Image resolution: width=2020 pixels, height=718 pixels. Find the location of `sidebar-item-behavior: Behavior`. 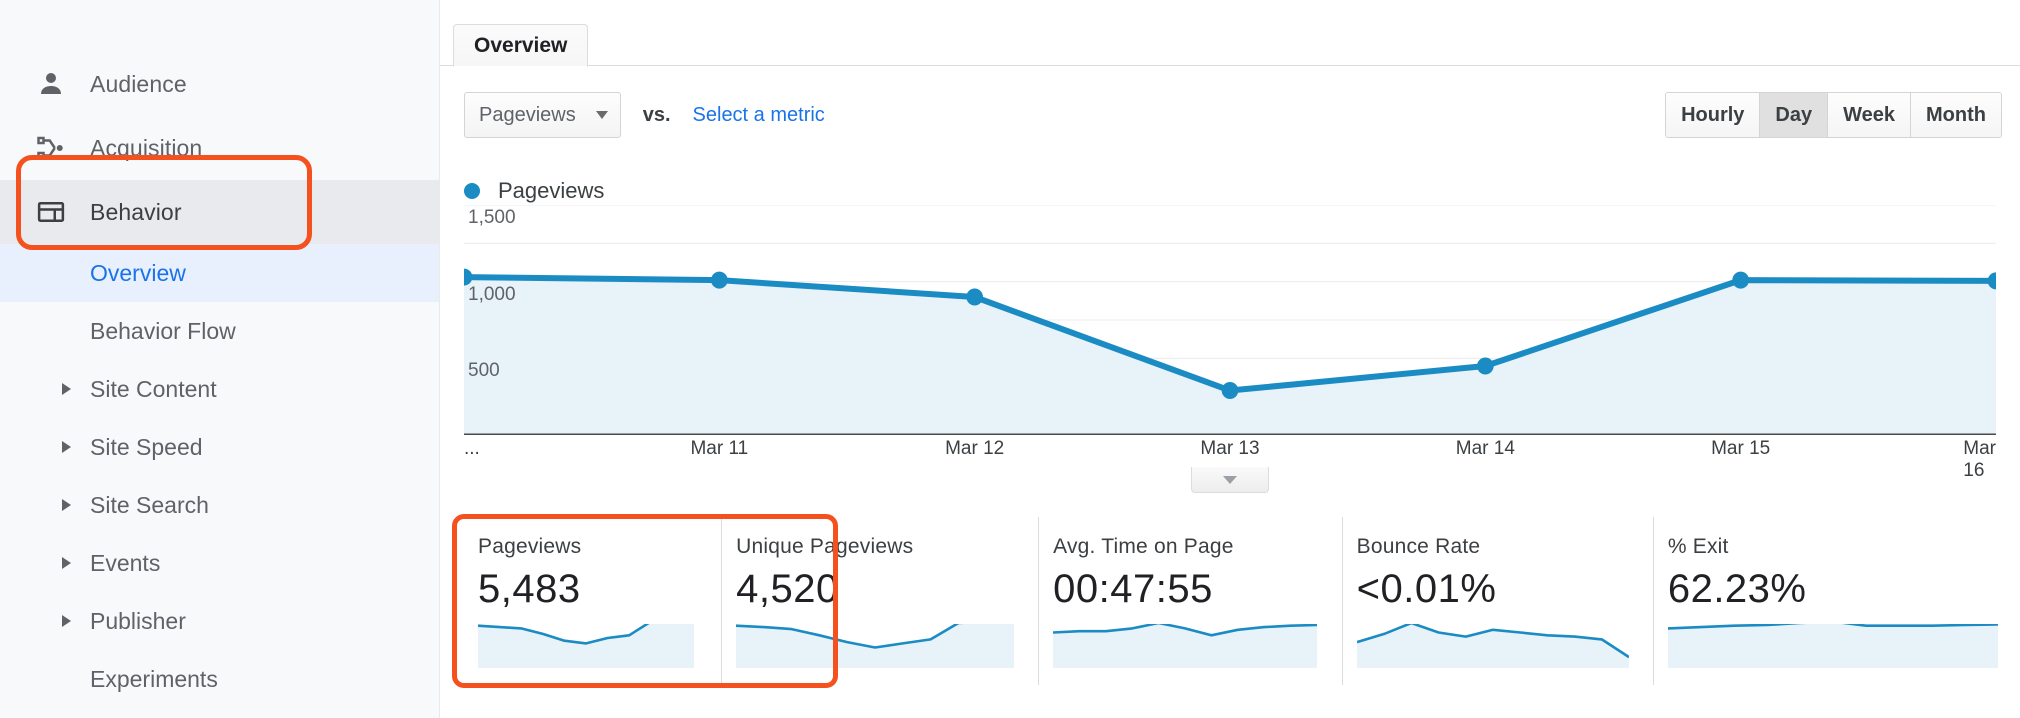

sidebar-item-behavior: Behavior is located at coordinates (219, 212).